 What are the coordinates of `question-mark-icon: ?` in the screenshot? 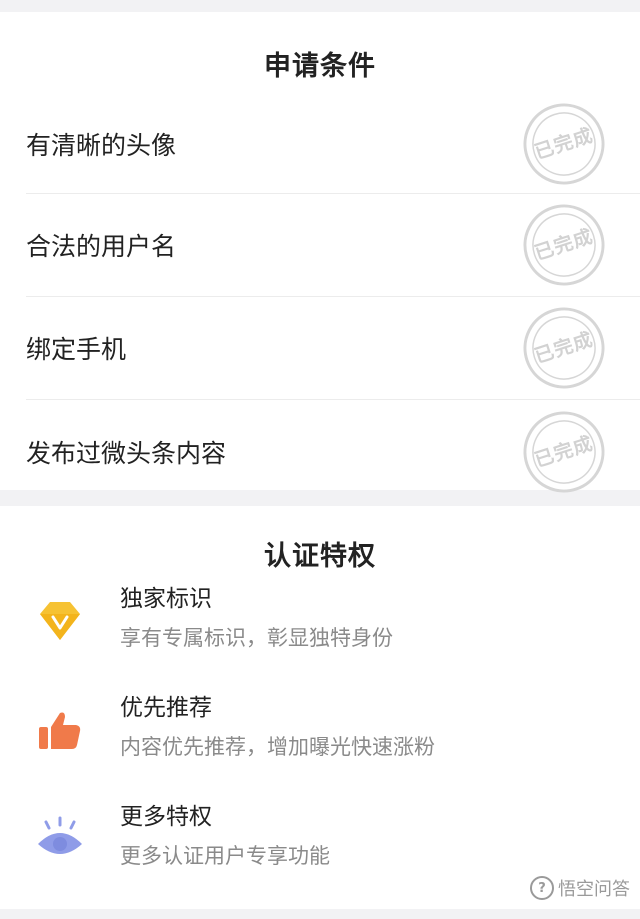 It's located at (542, 888).